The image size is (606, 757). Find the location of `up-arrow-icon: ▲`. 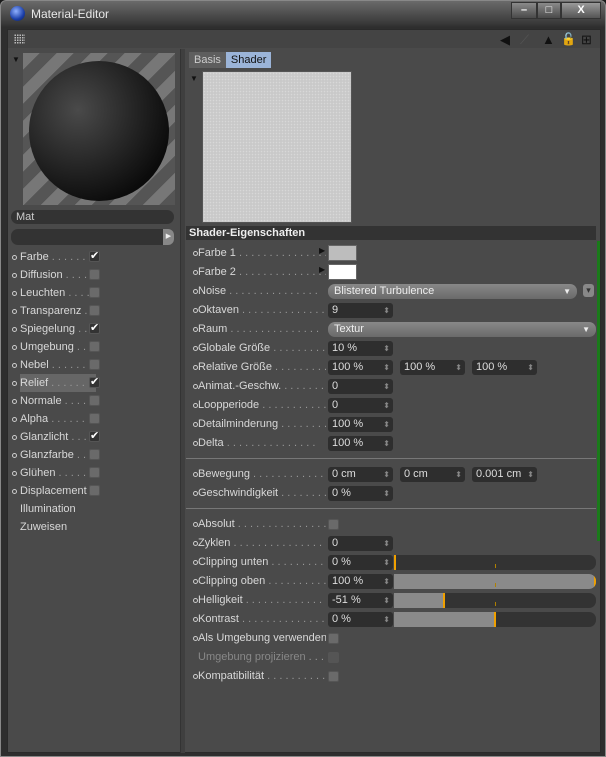

up-arrow-icon: ▲ is located at coordinates (548, 39).